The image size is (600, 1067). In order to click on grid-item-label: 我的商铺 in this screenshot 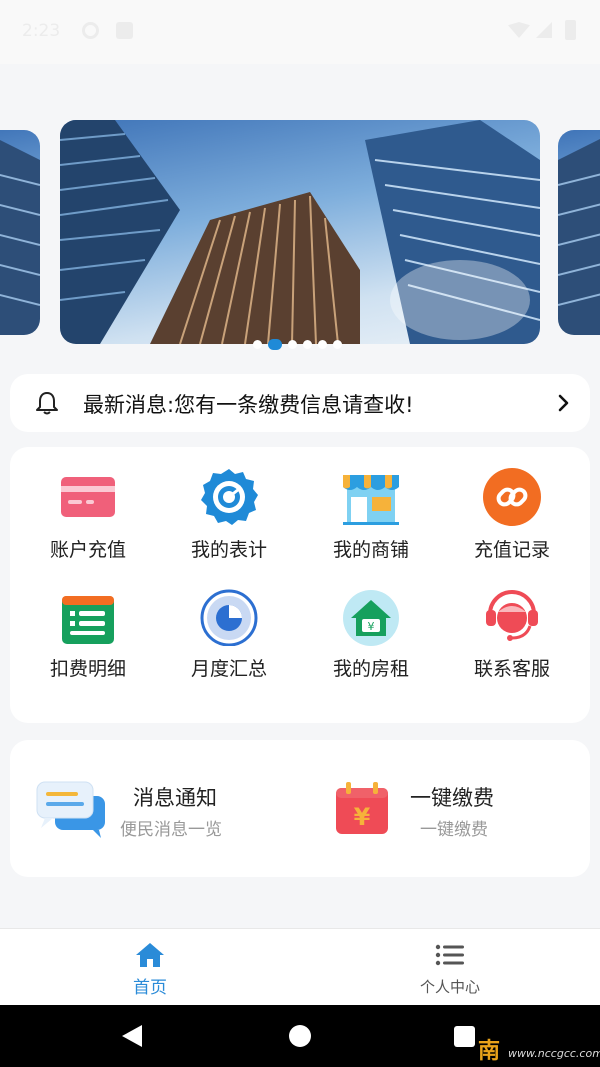, I will do `click(370, 550)`.